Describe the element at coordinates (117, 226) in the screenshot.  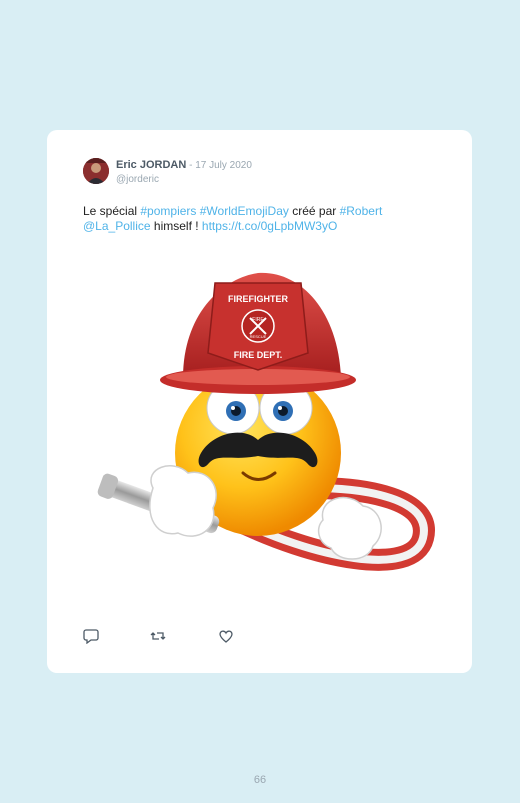
I see `mention-la-pollice: @La_Pollice` at that location.